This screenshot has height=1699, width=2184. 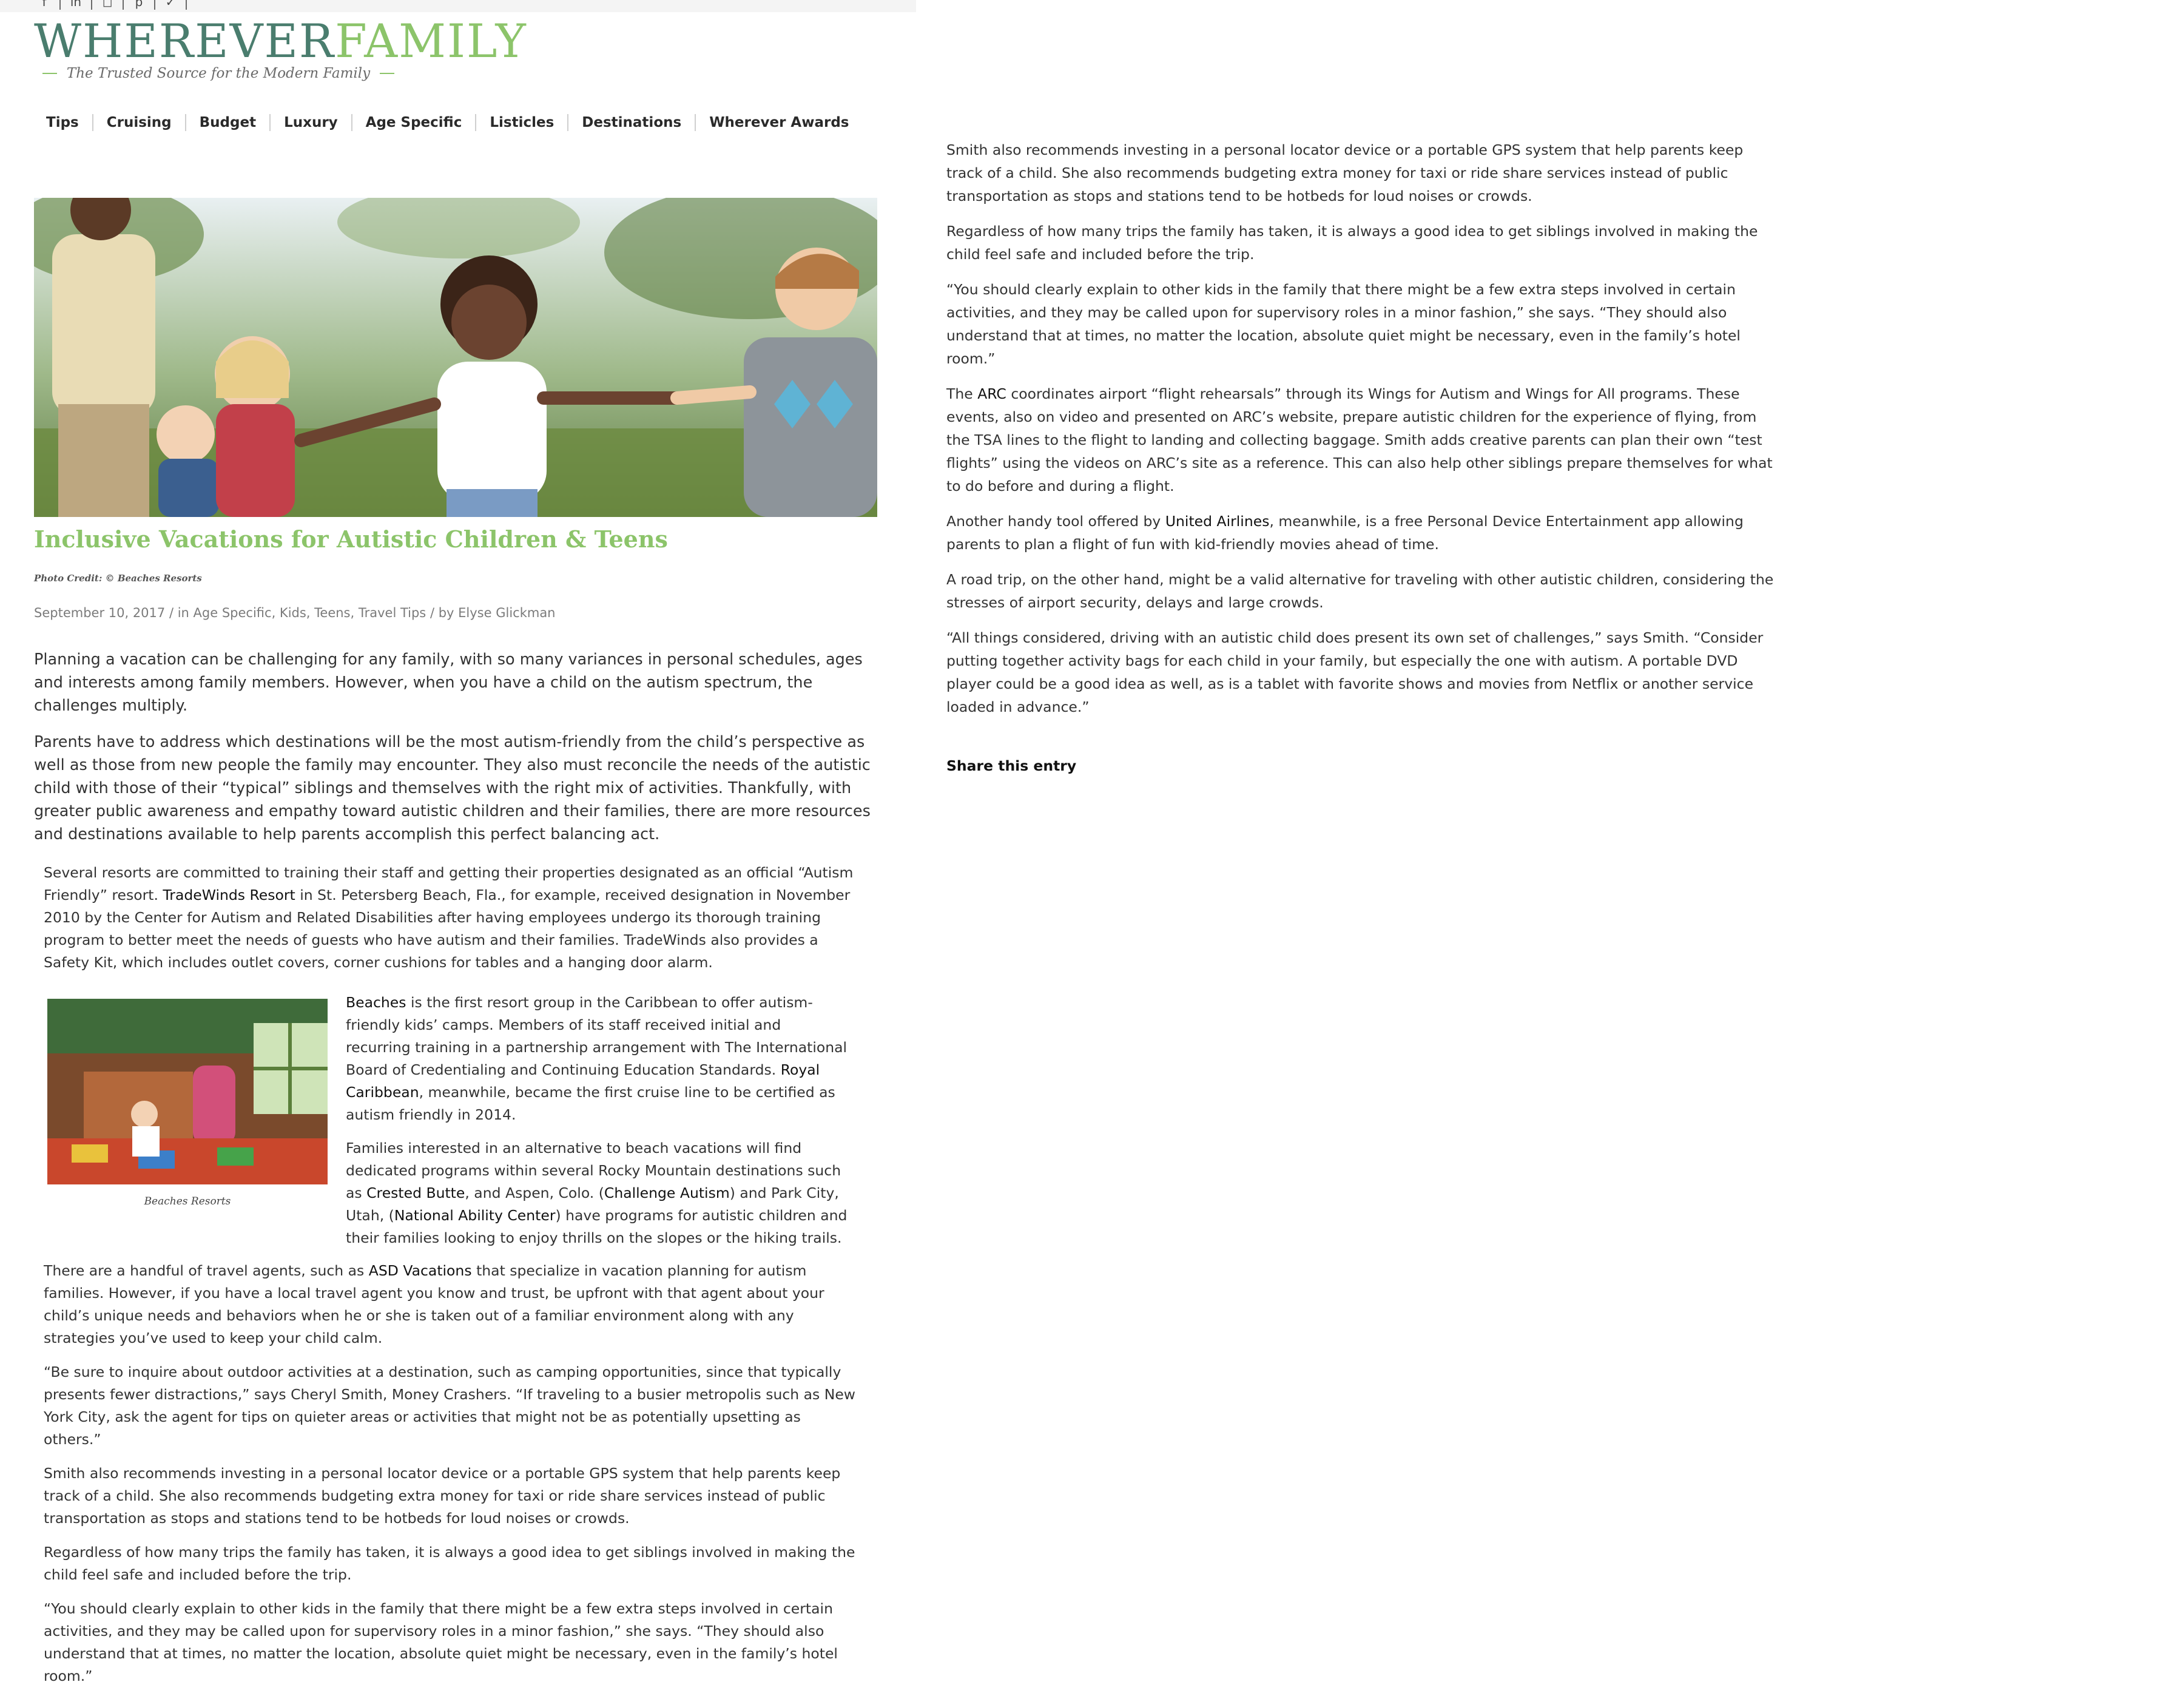 I want to click on instagram-icon: ◻, so click(x=108, y=5).